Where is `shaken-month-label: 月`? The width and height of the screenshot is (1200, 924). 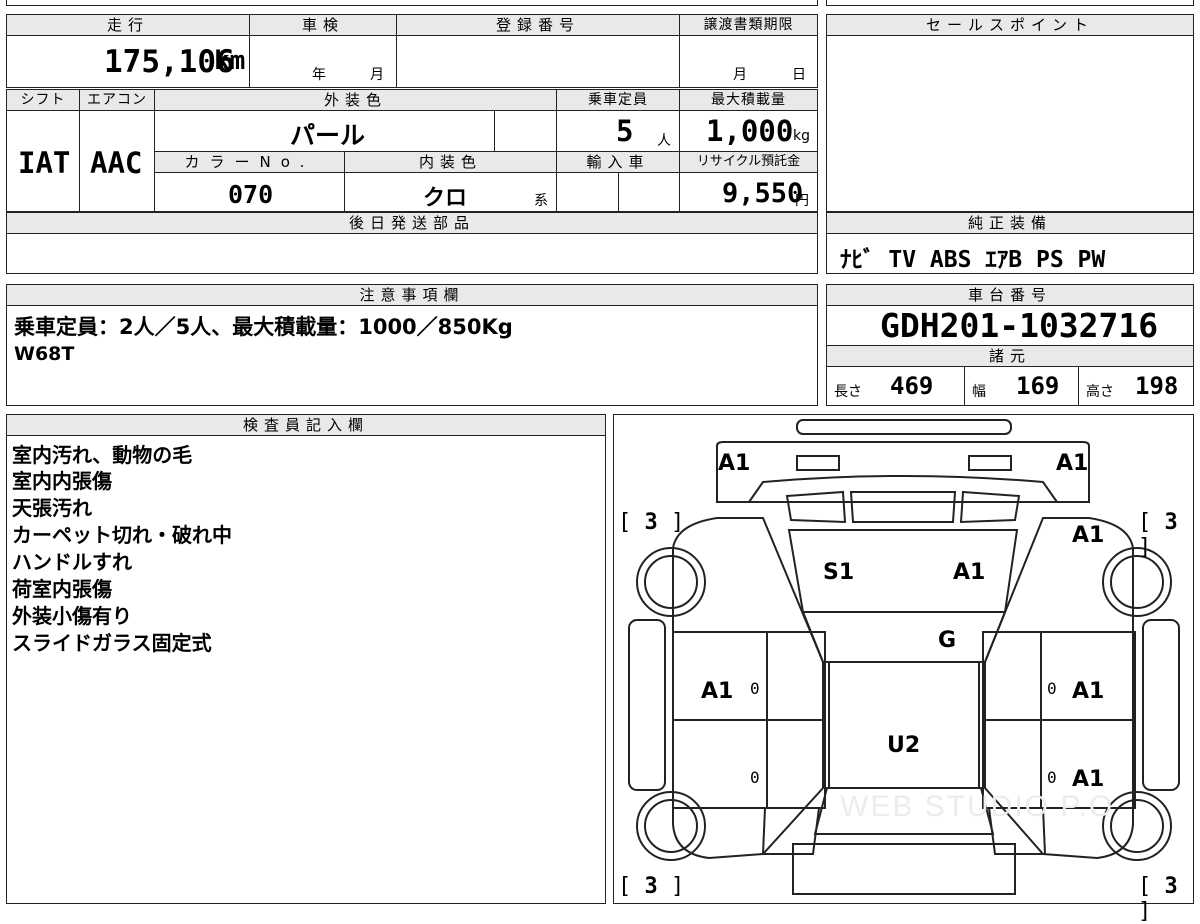
shaken-month-label: 月 is located at coordinates (377, 75).